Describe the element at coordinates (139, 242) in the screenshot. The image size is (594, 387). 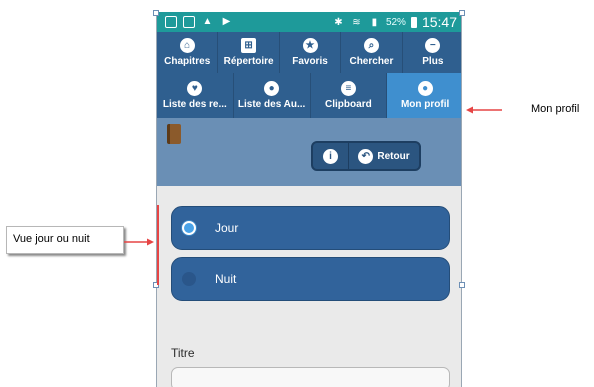
I see `arrow-right-icon` at that location.